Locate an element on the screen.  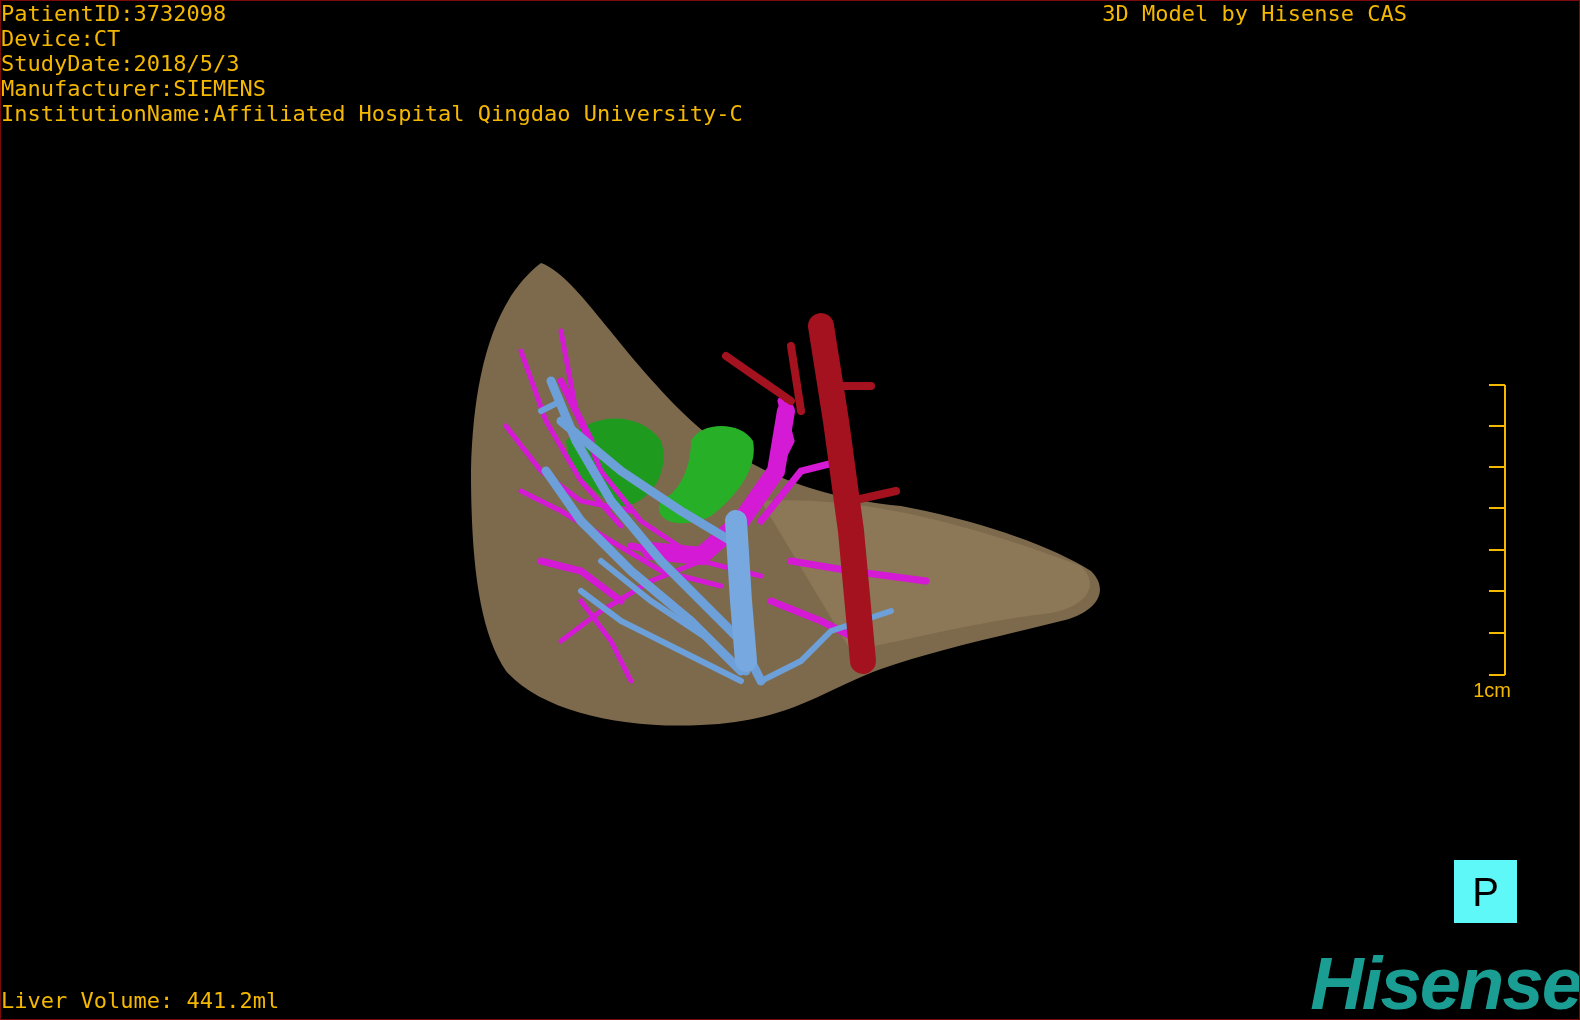
study-info-text: Device:CT is located at coordinates (61, 38).